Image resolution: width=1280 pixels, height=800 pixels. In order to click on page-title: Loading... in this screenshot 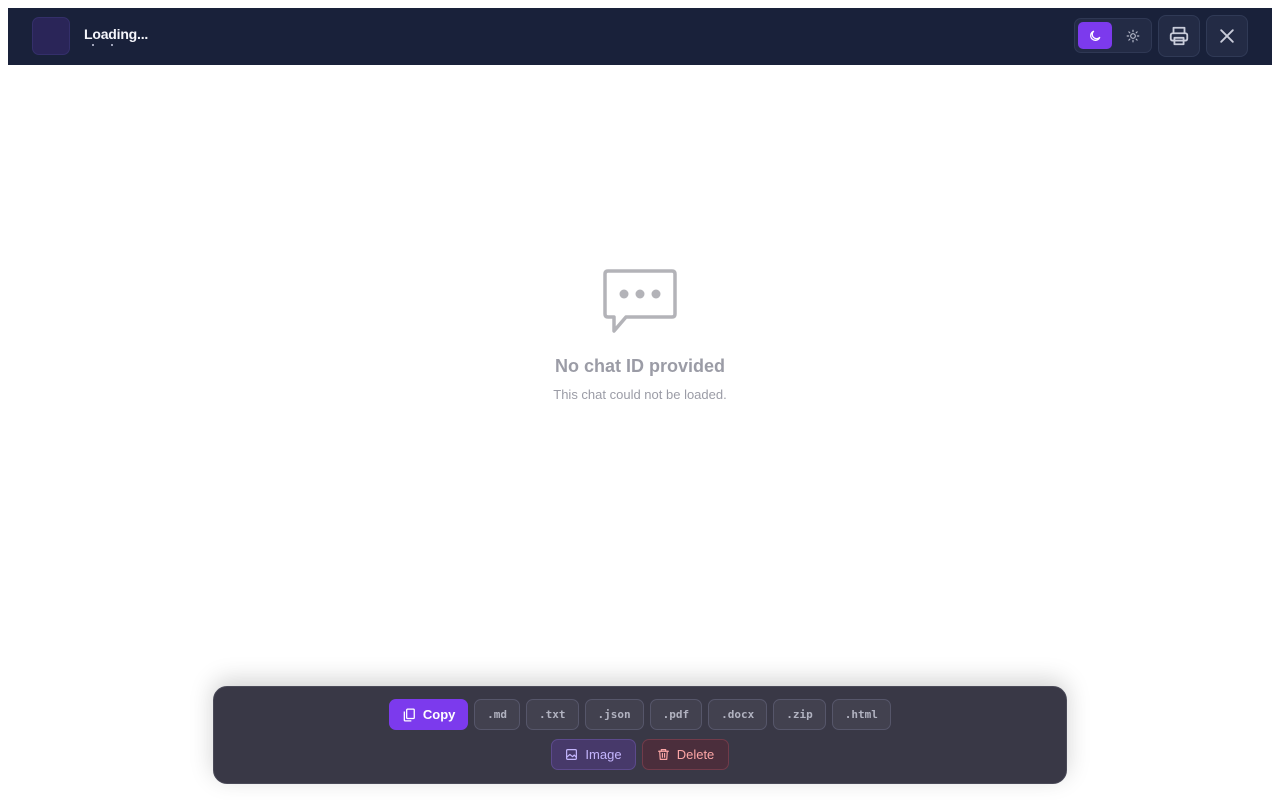, I will do `click(116, 34)`.